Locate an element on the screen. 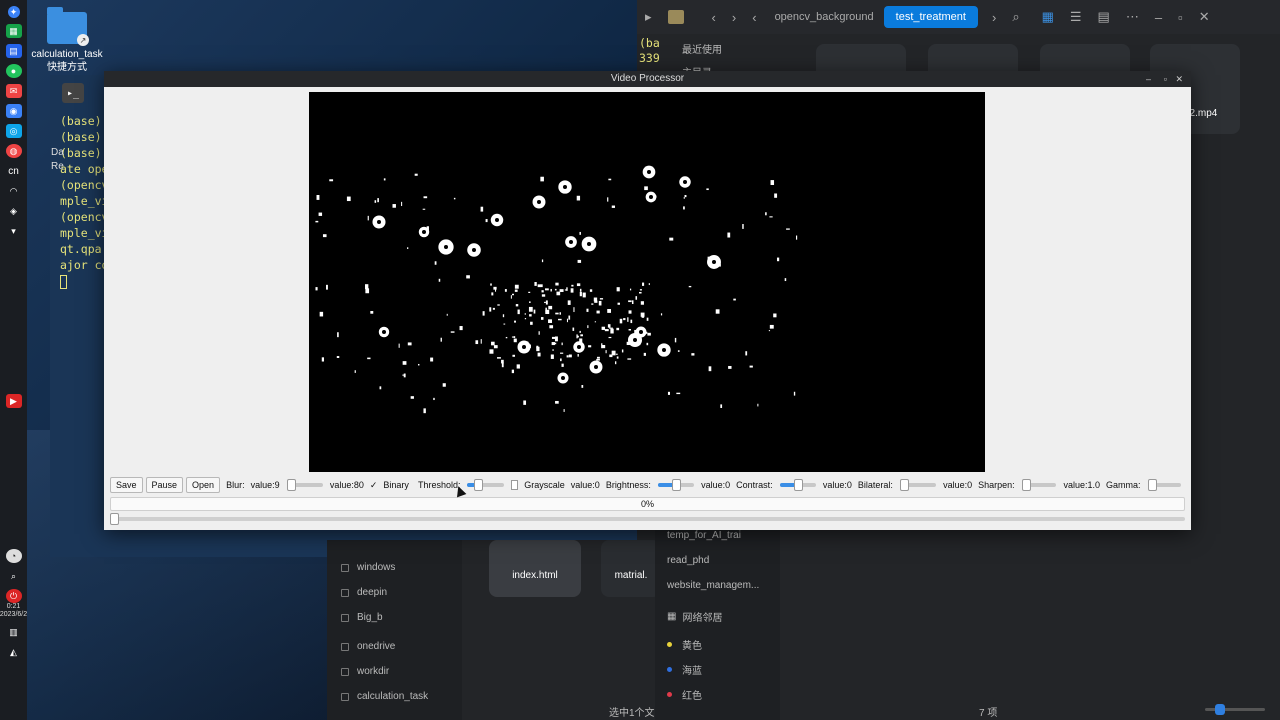 This screenshot has width=1280, height=720. desktop-shortcut: ↗ calculation_task 快捷方式 is located at coordinates (67, 40).